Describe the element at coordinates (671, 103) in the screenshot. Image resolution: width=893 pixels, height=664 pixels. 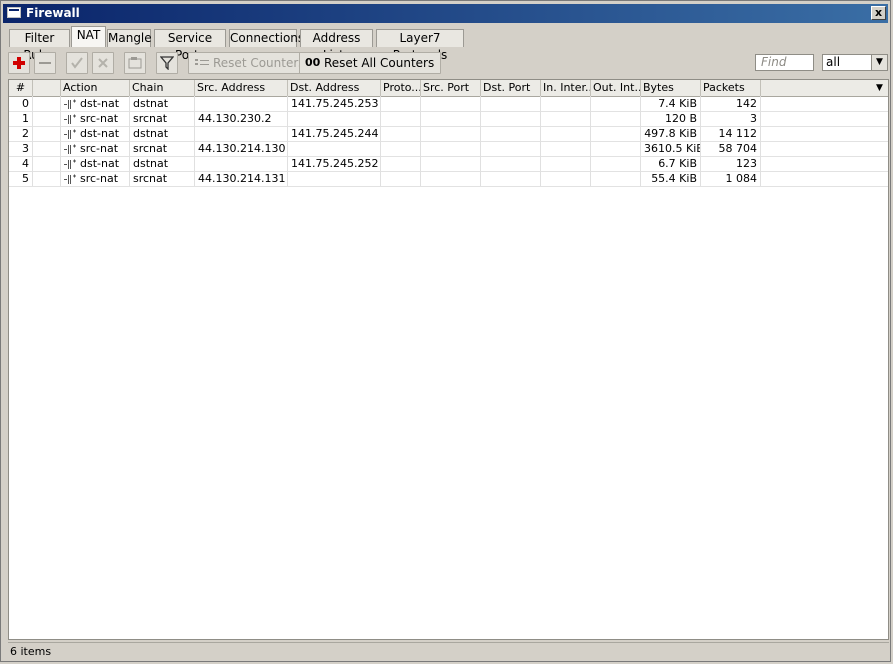
I see `cell-bytes: 7.4 KiB` at that location.